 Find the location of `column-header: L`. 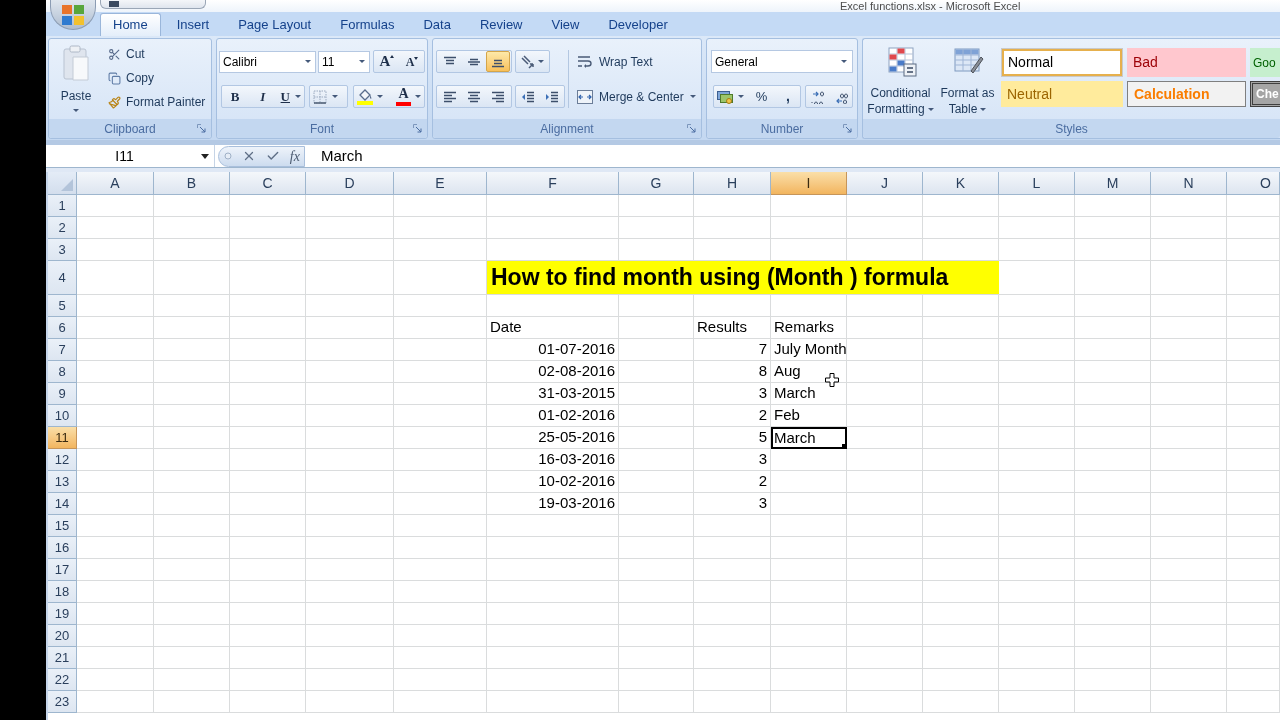

column-header: L is located at coordinates (1037, 183).